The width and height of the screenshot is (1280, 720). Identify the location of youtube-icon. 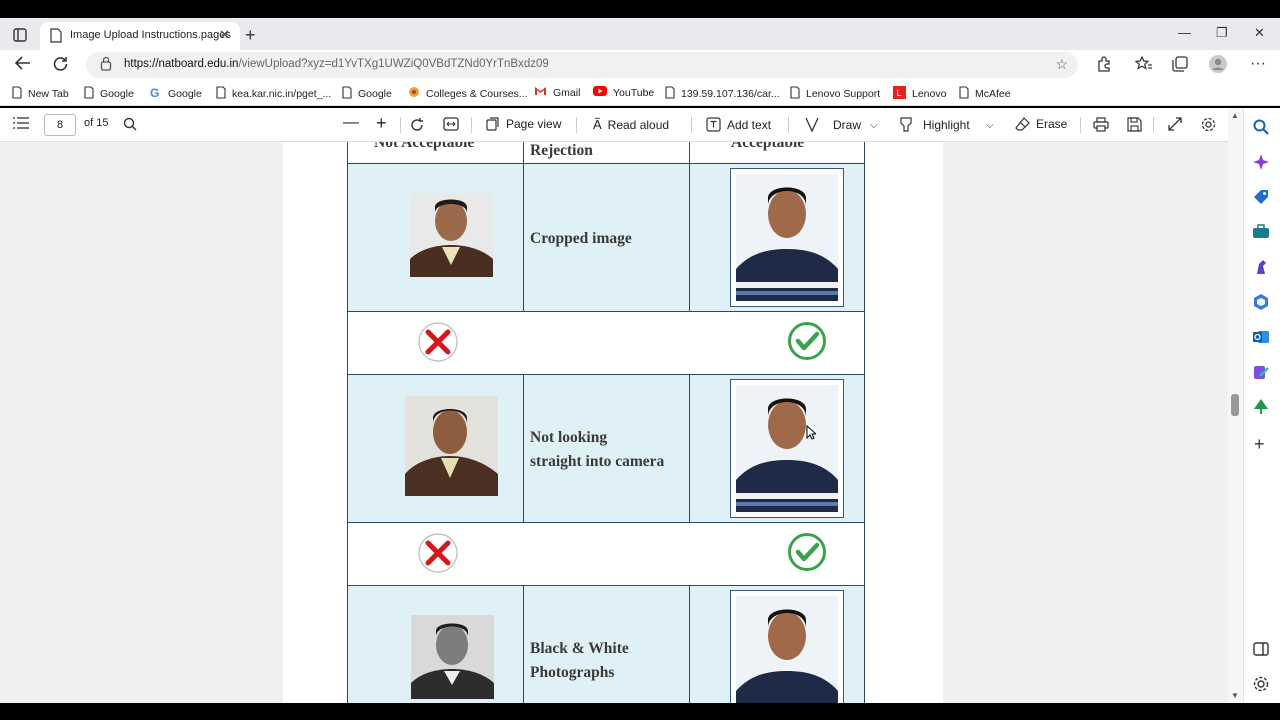
(600, 92).